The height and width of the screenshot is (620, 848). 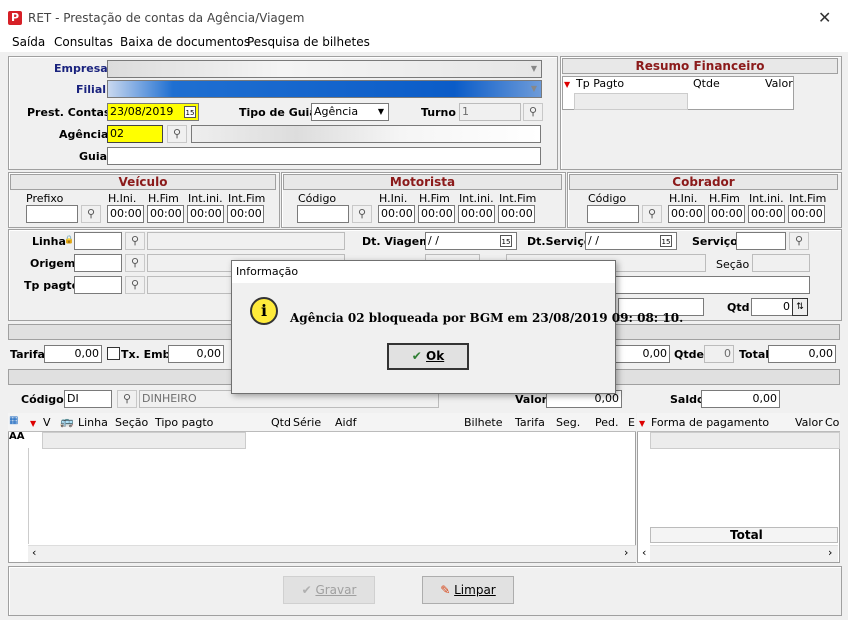 What do you see at coordinates (766, 214) in the screenshot?
I see `cobrador-intini-input: 00:00` at bounding box center [766, 214].